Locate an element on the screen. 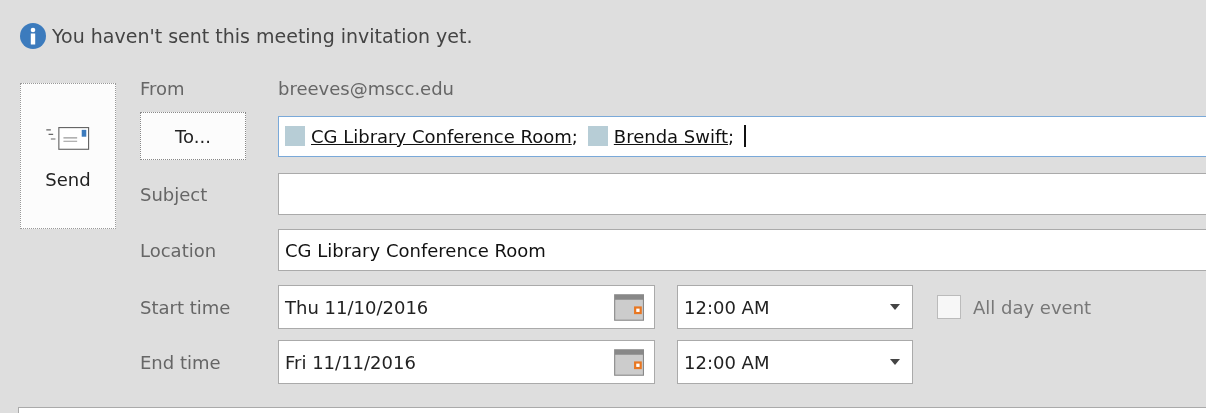 This screenshot has height=413, width=1206. info-message: You haven't sent this meeting invitation yet. is located at coordinates (262, 35).